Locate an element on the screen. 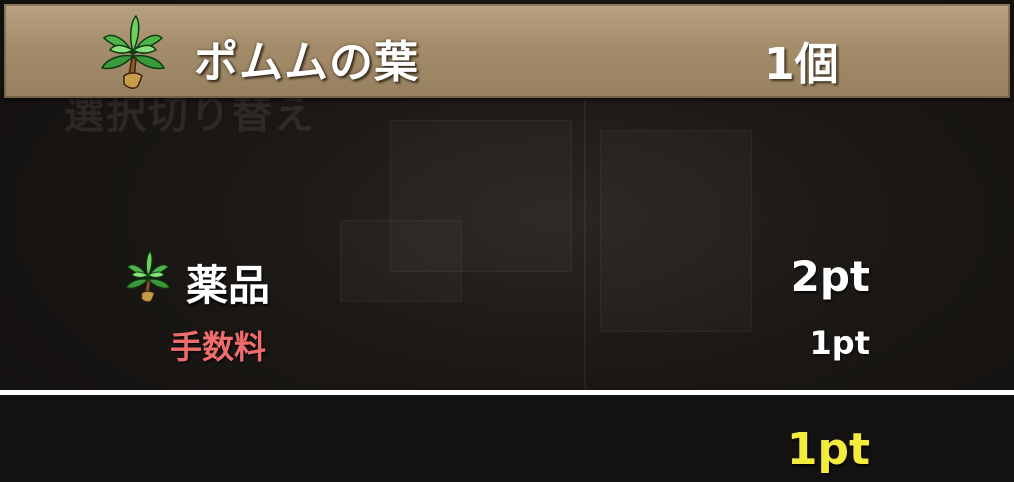 The height and width of the screenshot is (482, 1014). total-points: 1pt is located at coordinates (828, 449).